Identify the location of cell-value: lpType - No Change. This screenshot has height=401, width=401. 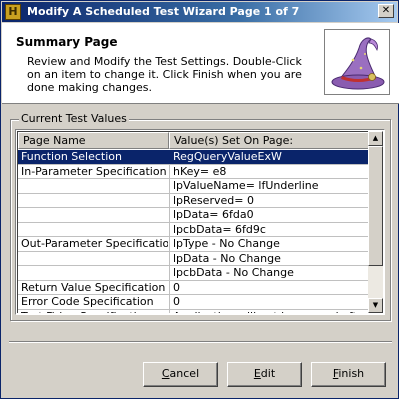
(226, 243).